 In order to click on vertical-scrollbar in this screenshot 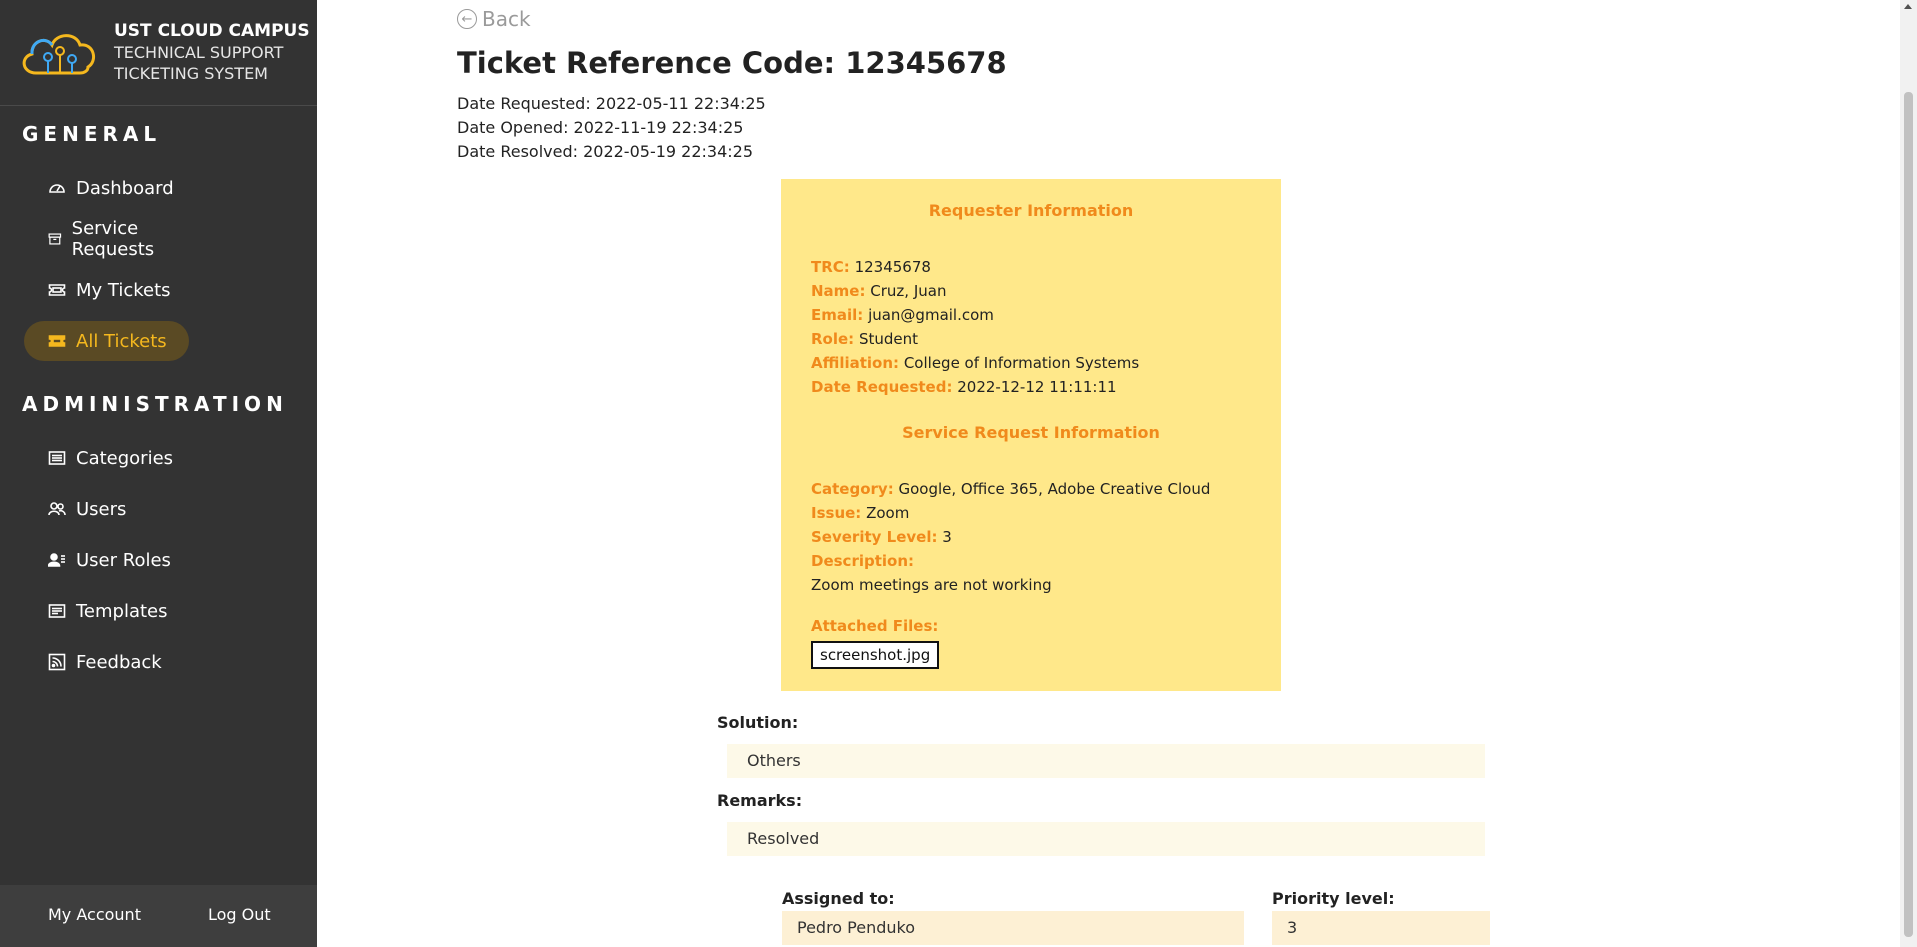, I will do `click(1908, 473)`.